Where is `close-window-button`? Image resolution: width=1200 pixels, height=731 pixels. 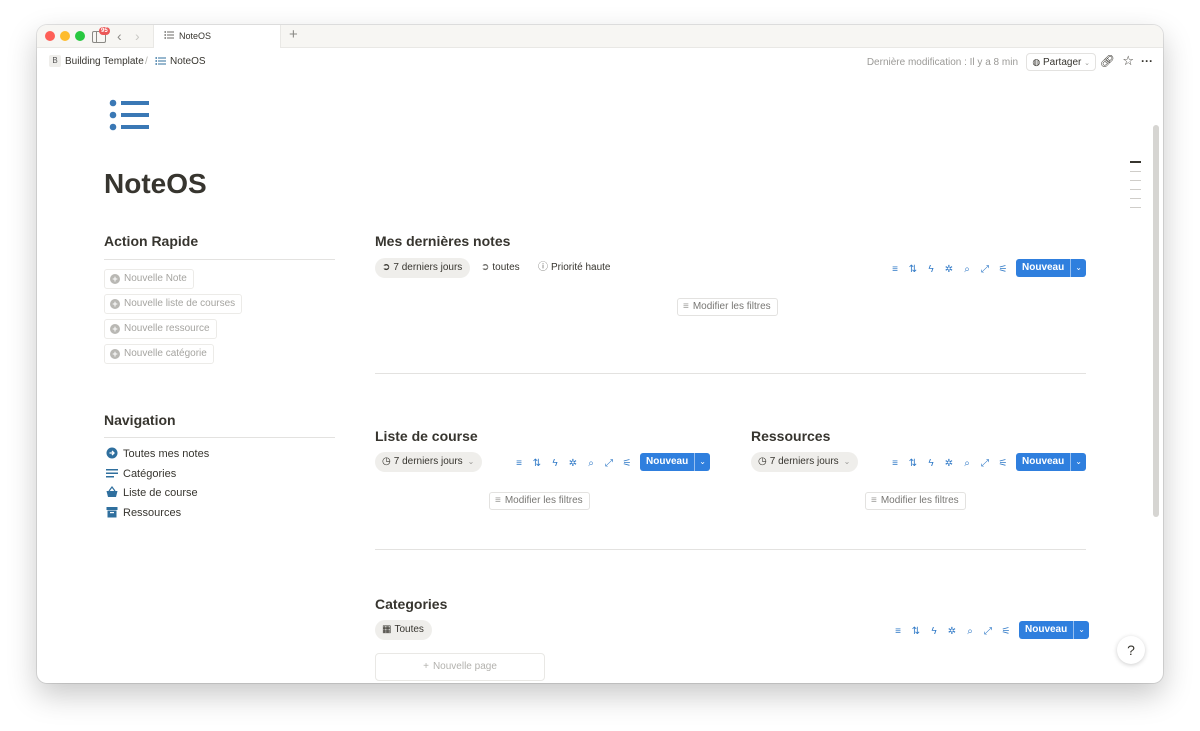
close-window-button is located at coordinates (50, 36).